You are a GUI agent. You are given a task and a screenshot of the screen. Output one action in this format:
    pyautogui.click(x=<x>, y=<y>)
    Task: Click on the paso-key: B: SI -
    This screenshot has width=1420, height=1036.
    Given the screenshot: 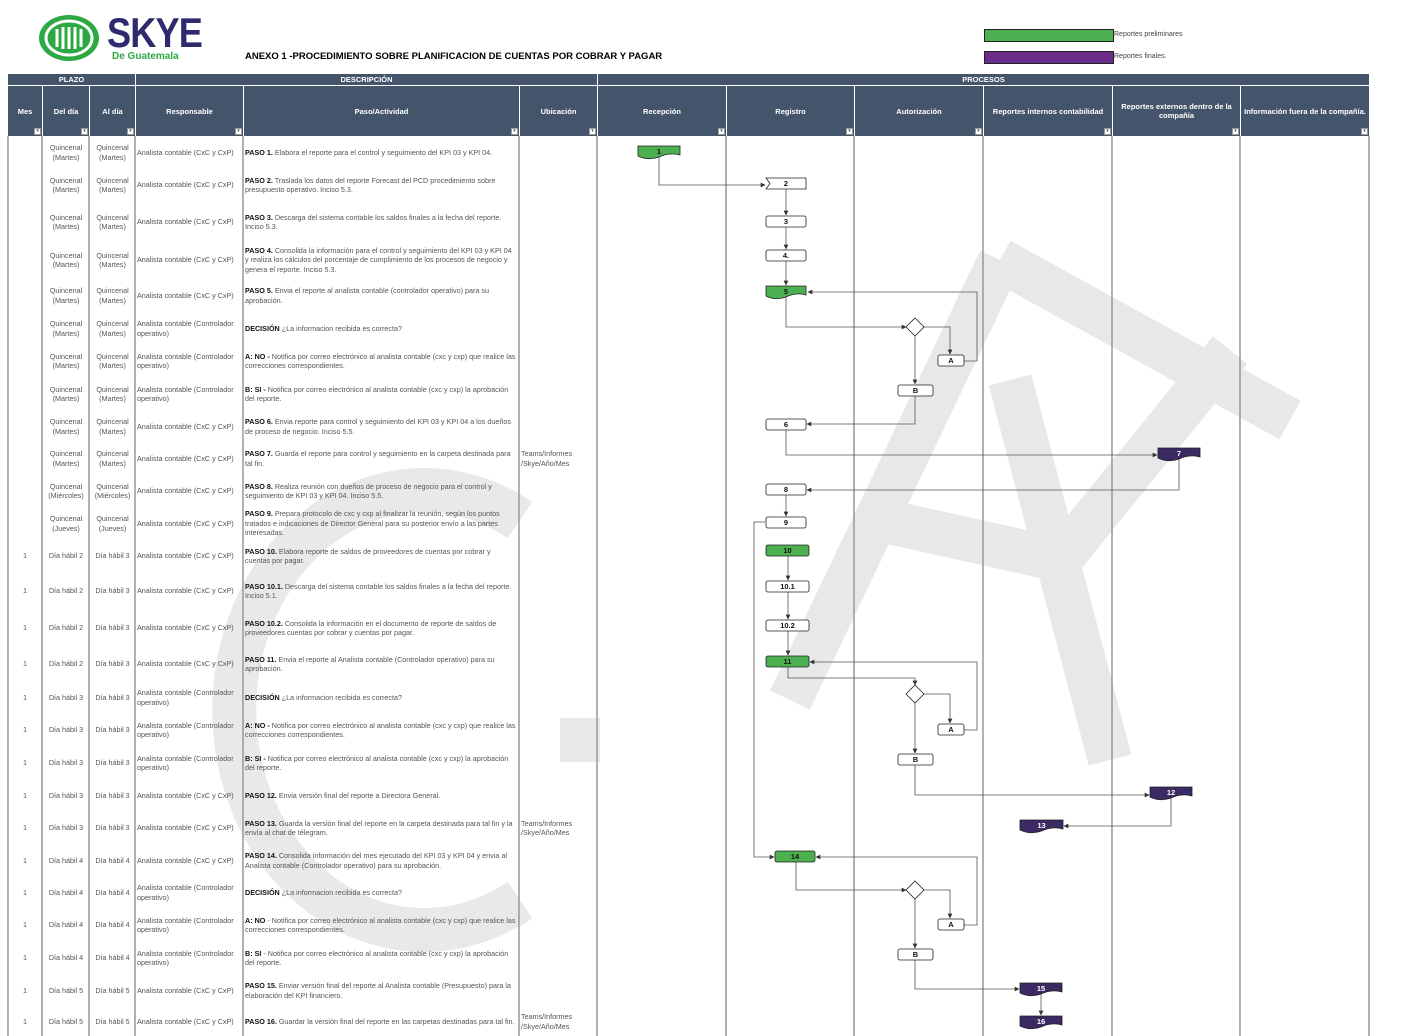 What is the action you would take?
    pyautogui.click(x=255, y=758)
    